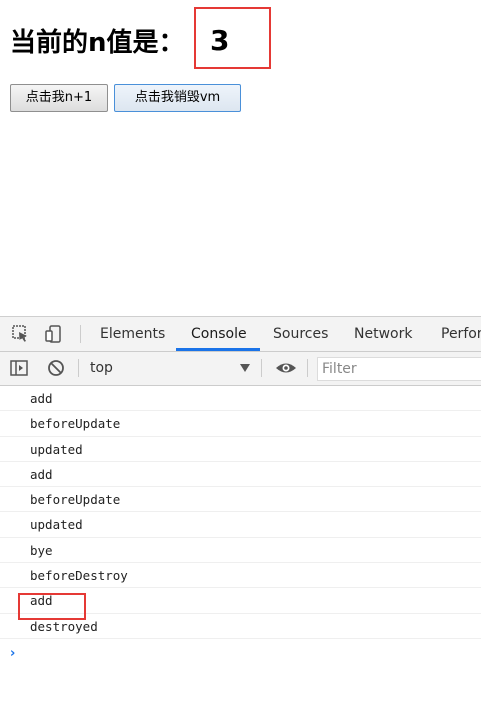  I want to click on n-value: 3, so click(220, 40).